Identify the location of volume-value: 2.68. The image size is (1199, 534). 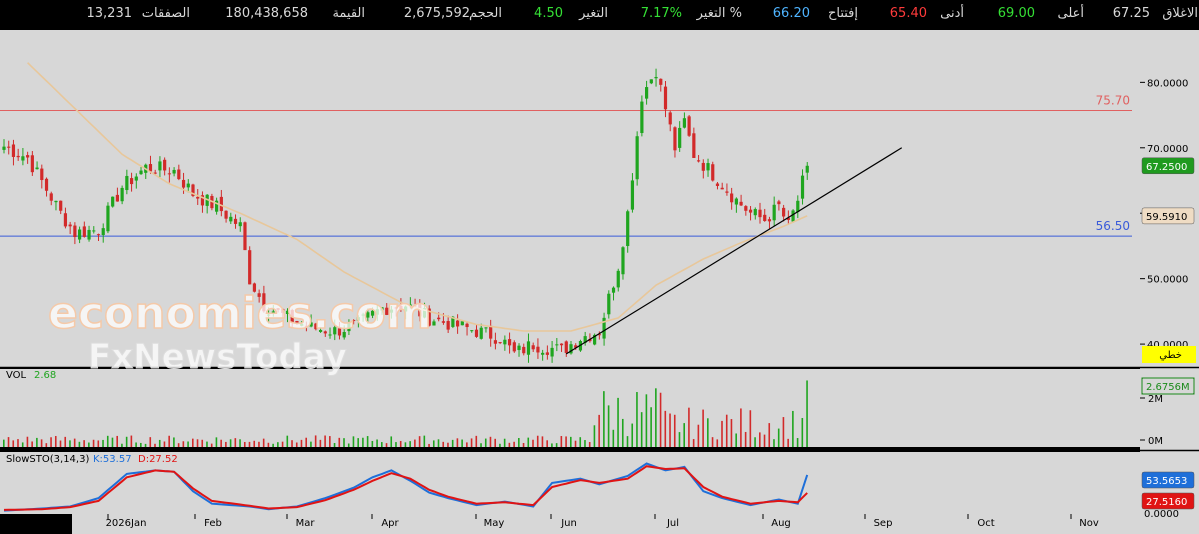
(45, 375).